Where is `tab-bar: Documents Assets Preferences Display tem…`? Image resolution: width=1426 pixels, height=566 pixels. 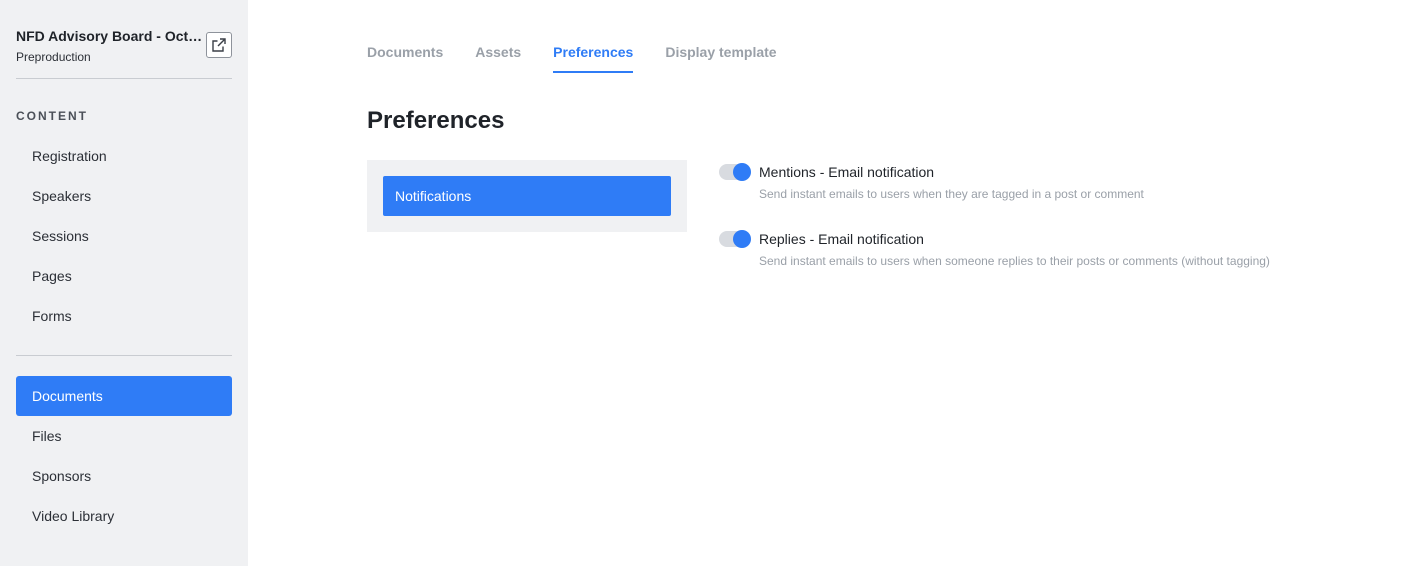
tab-bar: Documents Assets Preferences Display tem… is located at coordinates (572, 58).